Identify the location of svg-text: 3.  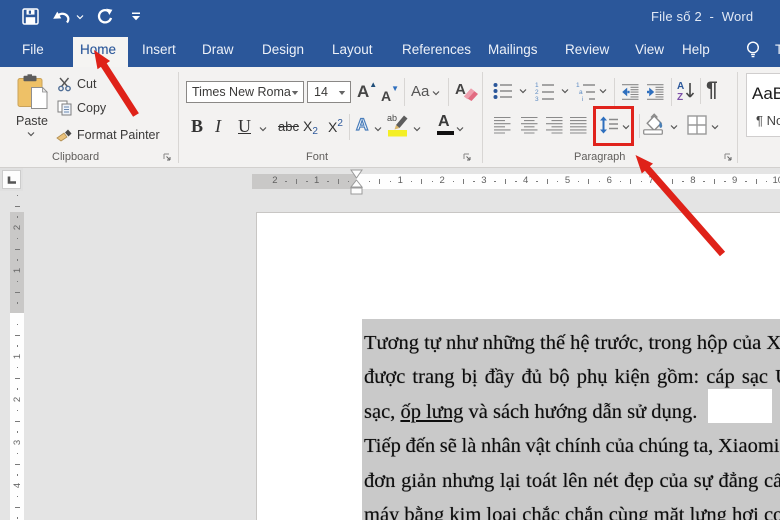
(537, 98).